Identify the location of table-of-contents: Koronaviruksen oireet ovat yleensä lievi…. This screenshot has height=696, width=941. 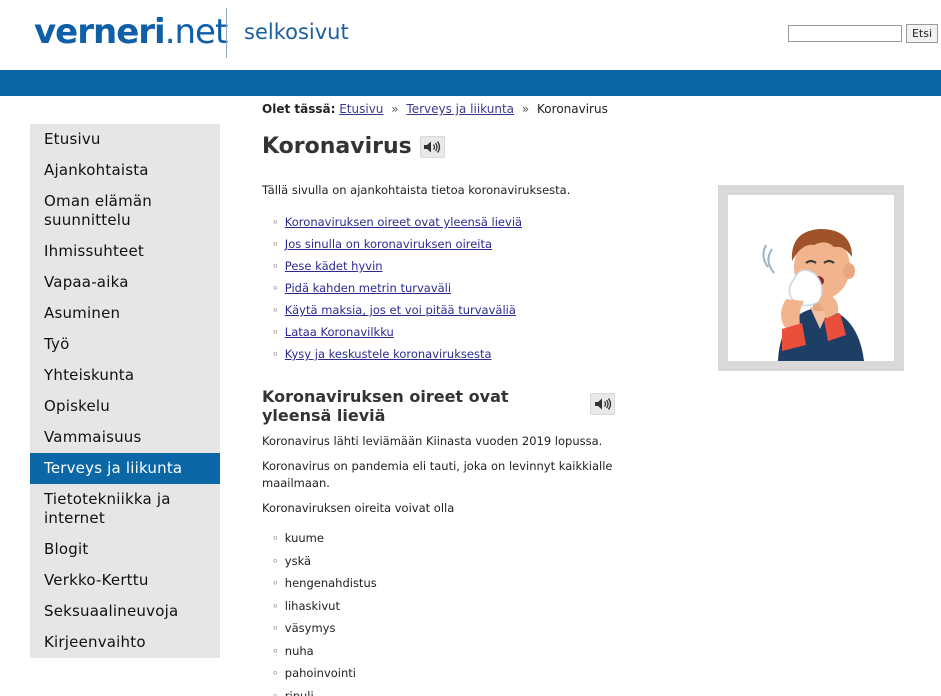
(482, 288).